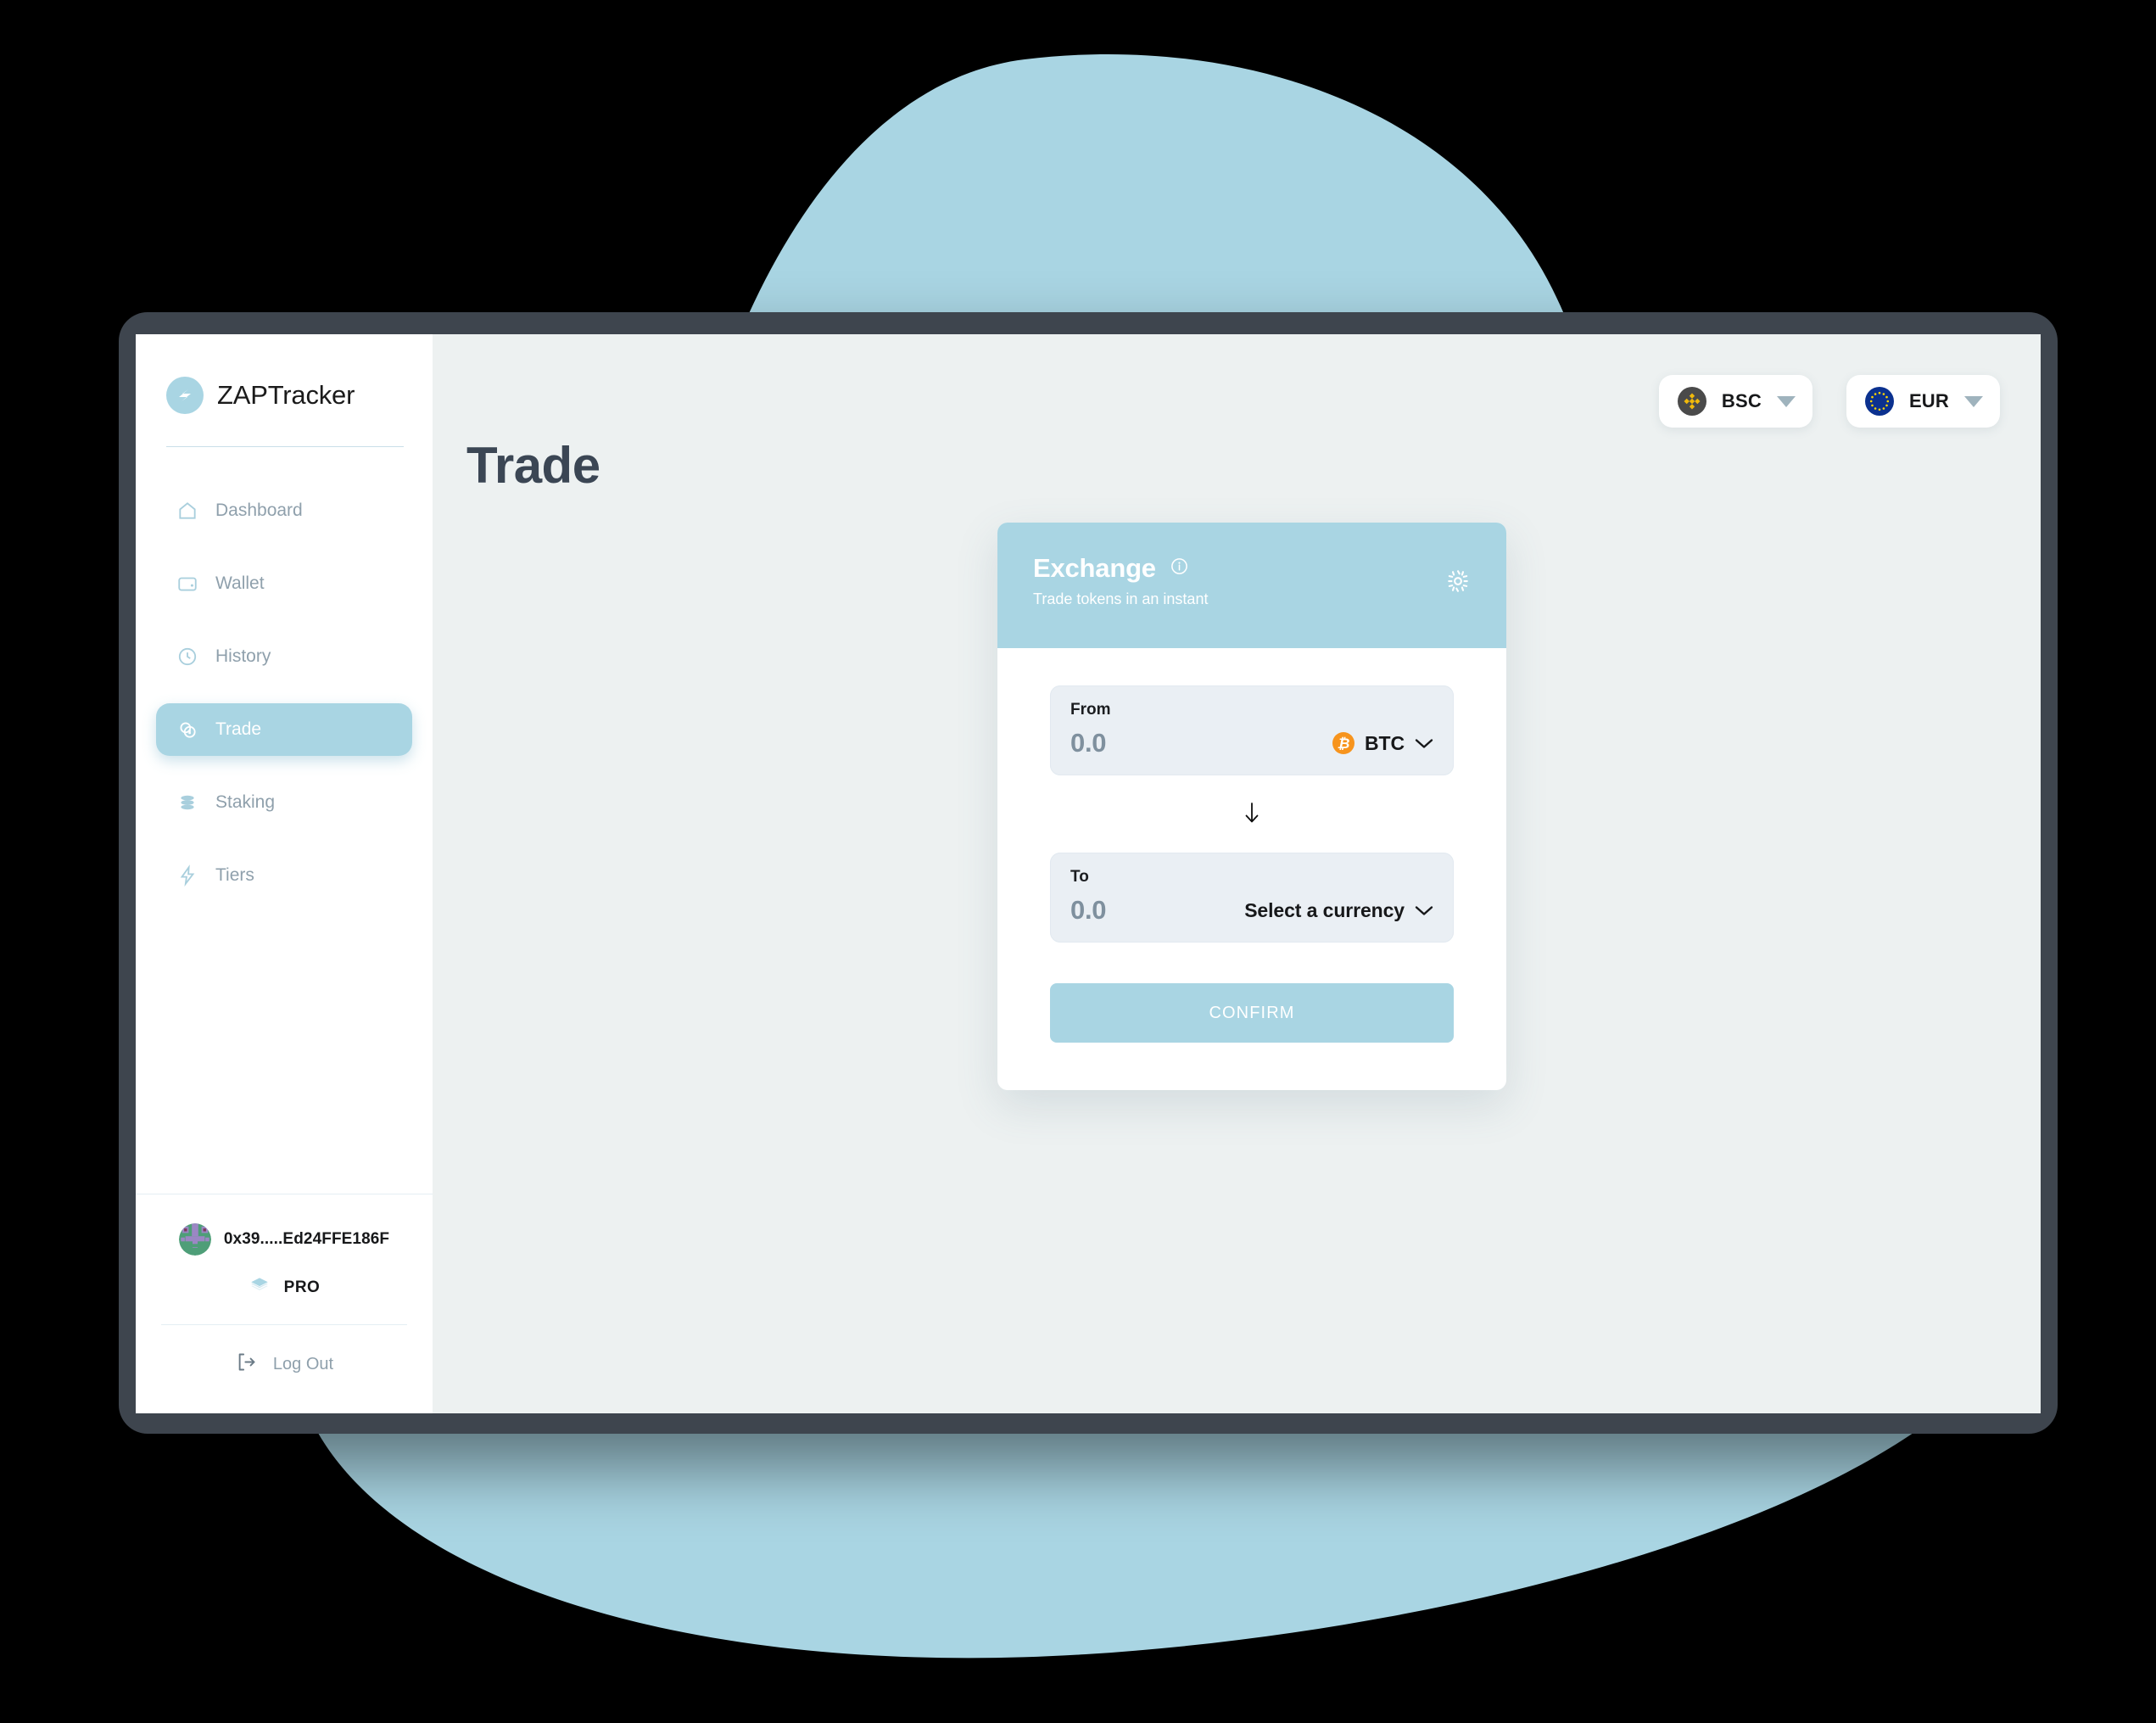 The image size is (2156, 1723). I want to click on wallet-card-icon, so click(187, 584).